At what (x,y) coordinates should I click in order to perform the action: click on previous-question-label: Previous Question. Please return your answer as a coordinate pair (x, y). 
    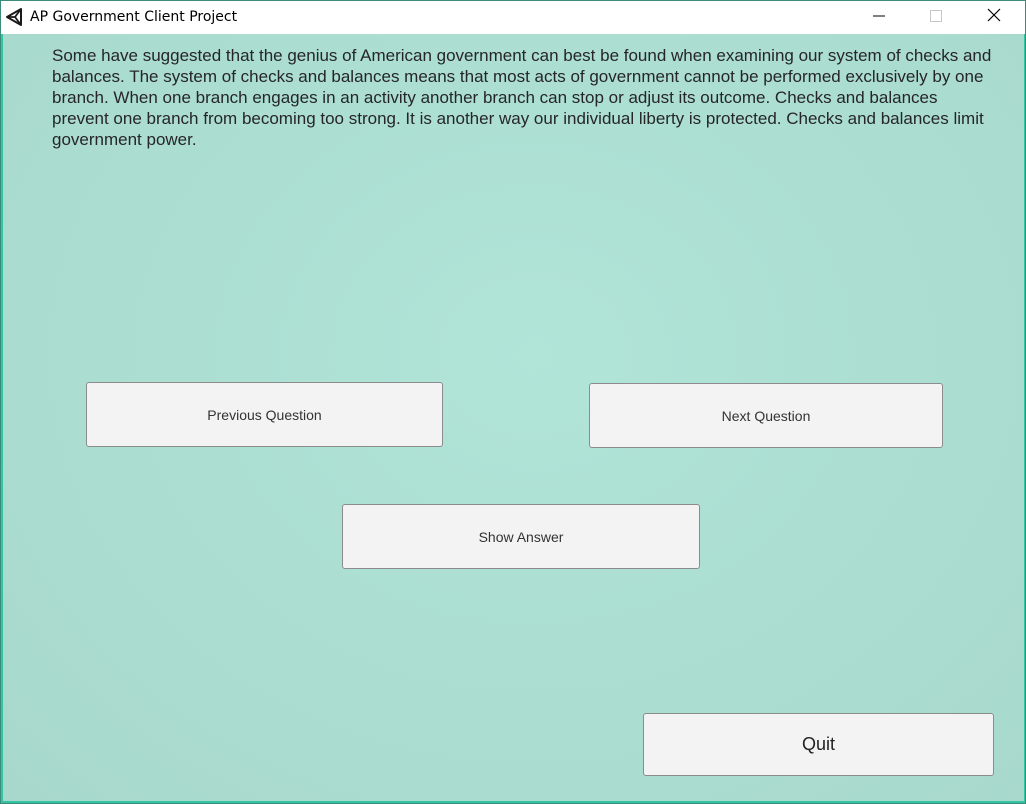
    Looking at the image, I should click on (264, 414).